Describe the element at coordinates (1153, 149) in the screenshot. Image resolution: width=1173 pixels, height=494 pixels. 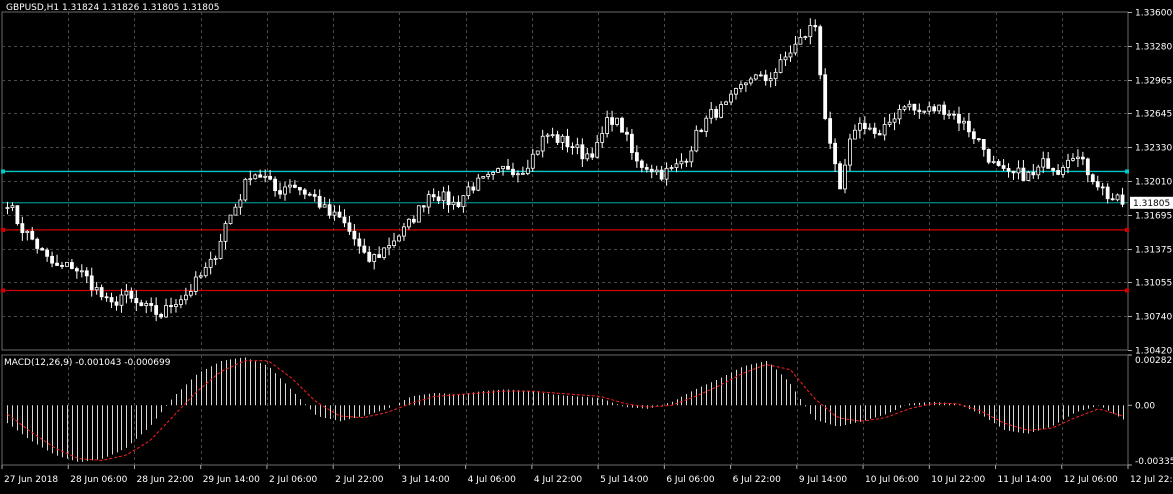
I see `y-tick-label: 1.32330` at that location.